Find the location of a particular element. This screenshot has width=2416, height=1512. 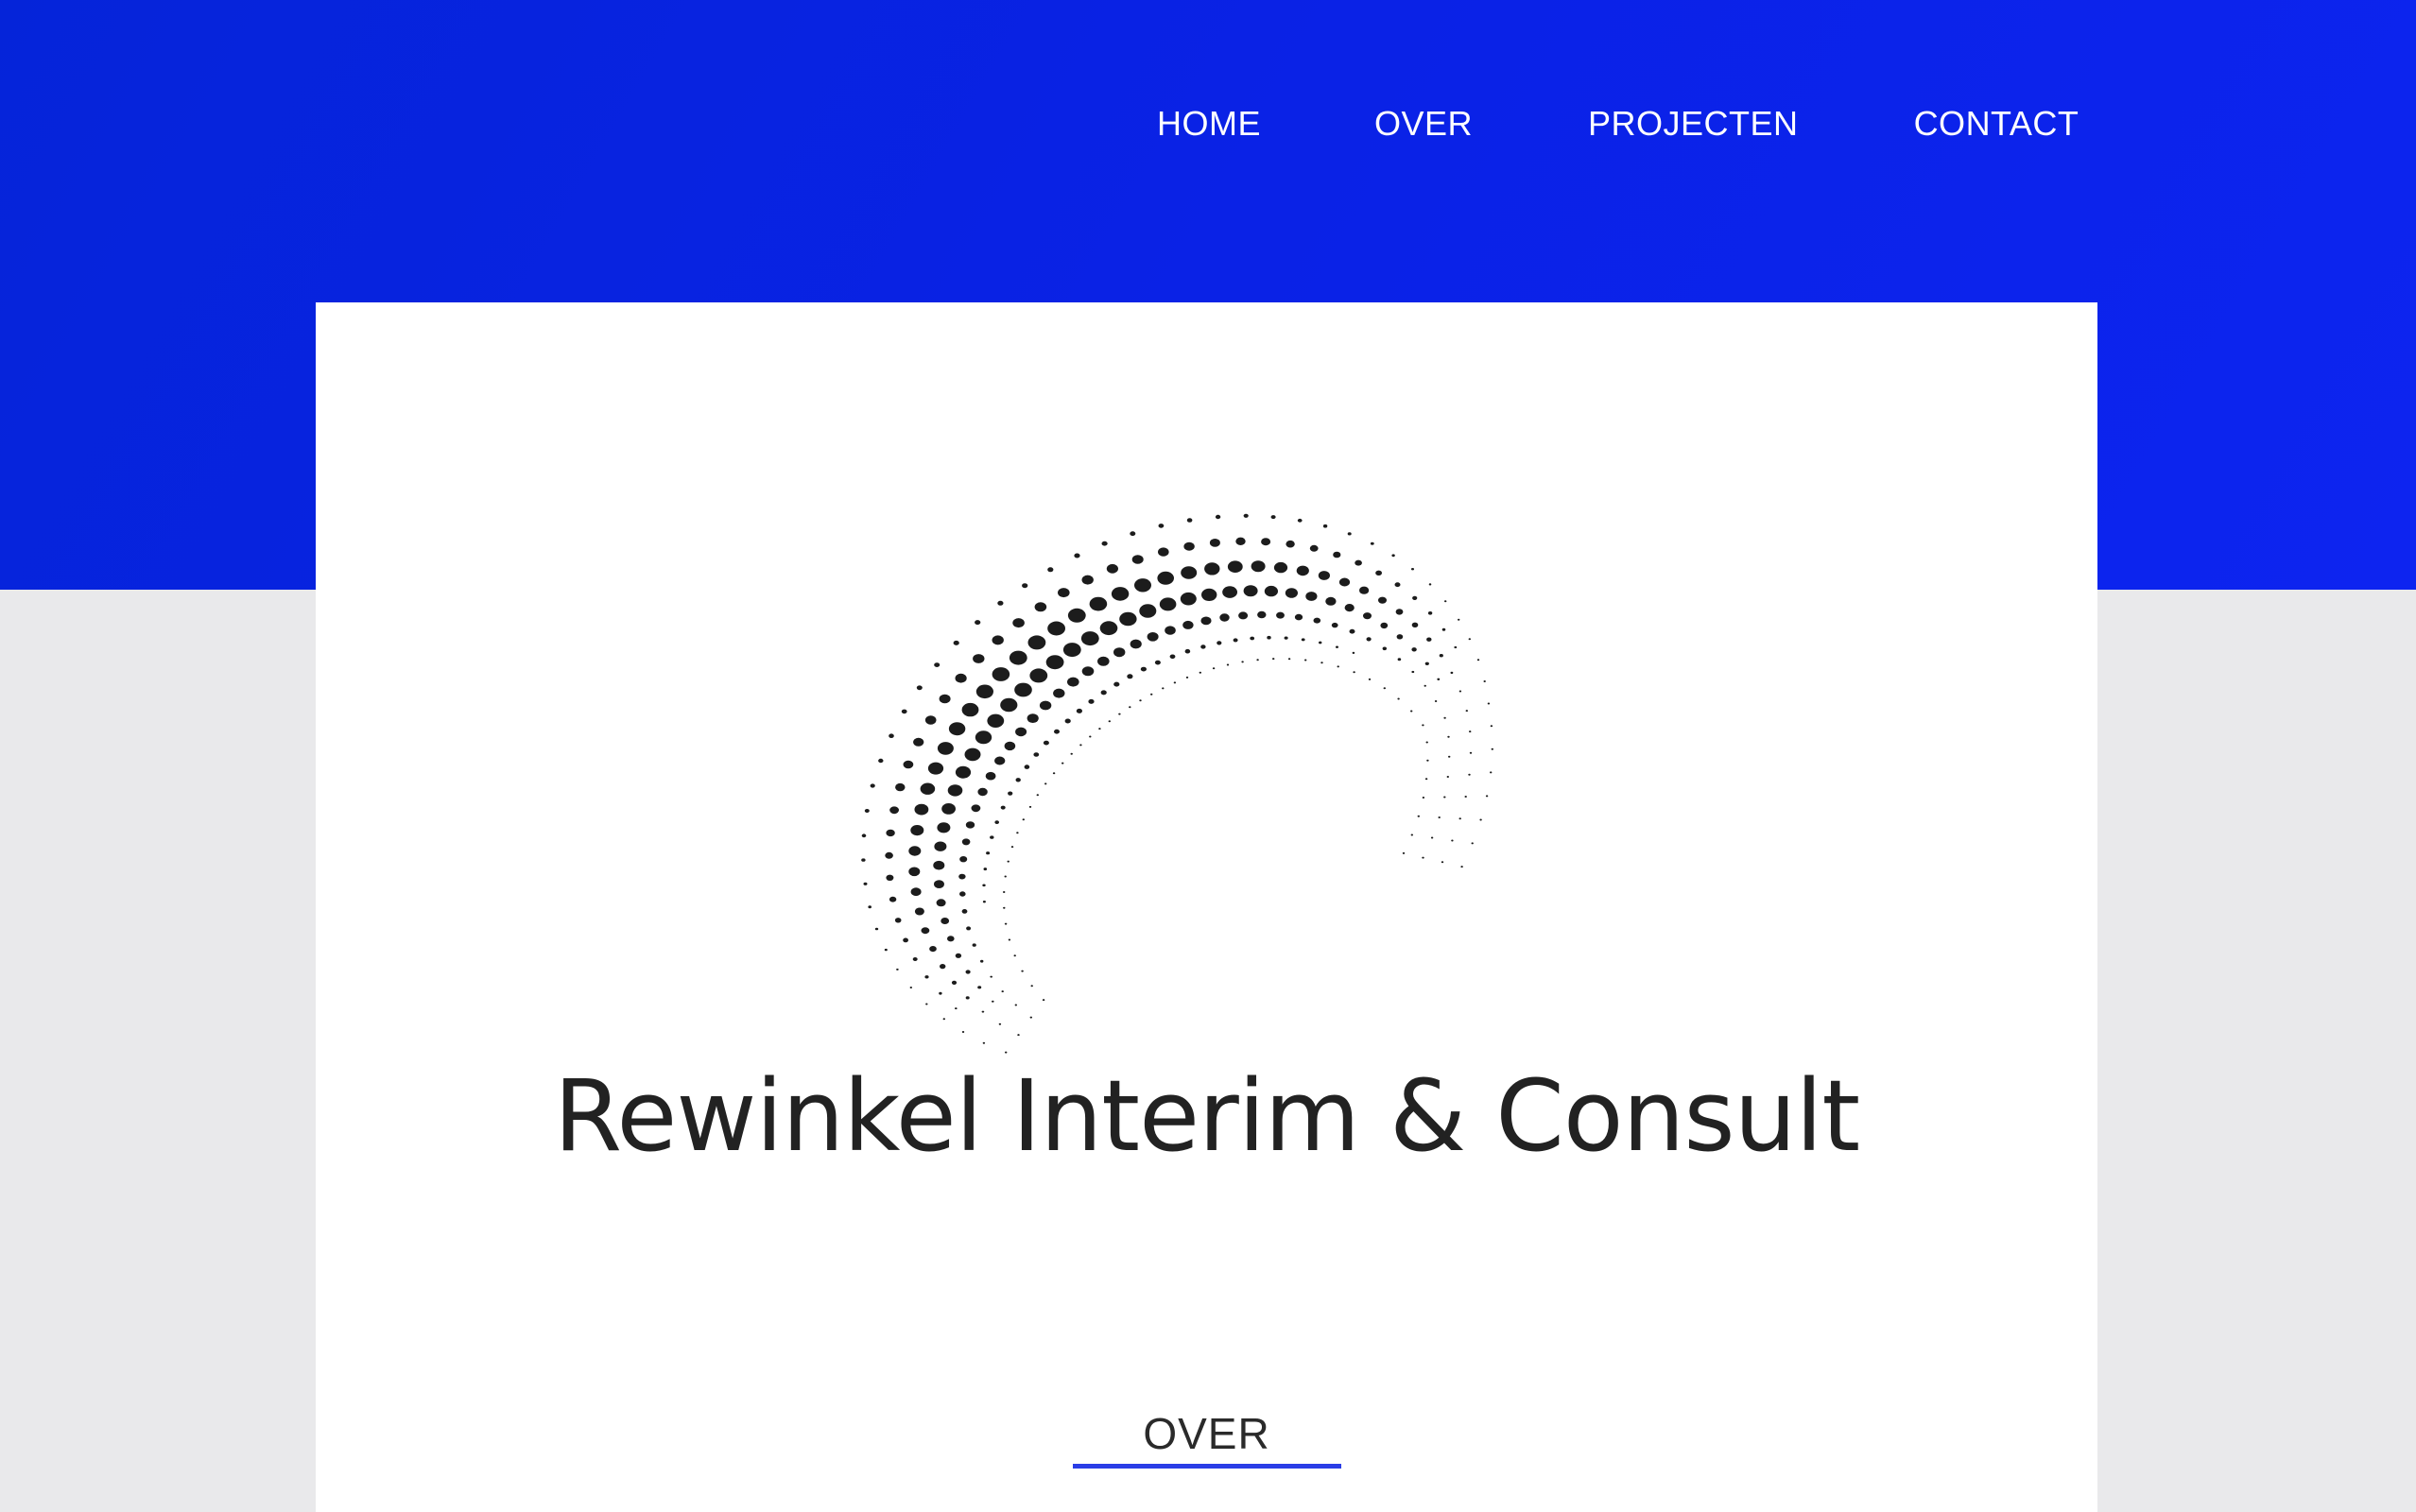

nav-over-link: OVER is located at coordinates (1423, 123).